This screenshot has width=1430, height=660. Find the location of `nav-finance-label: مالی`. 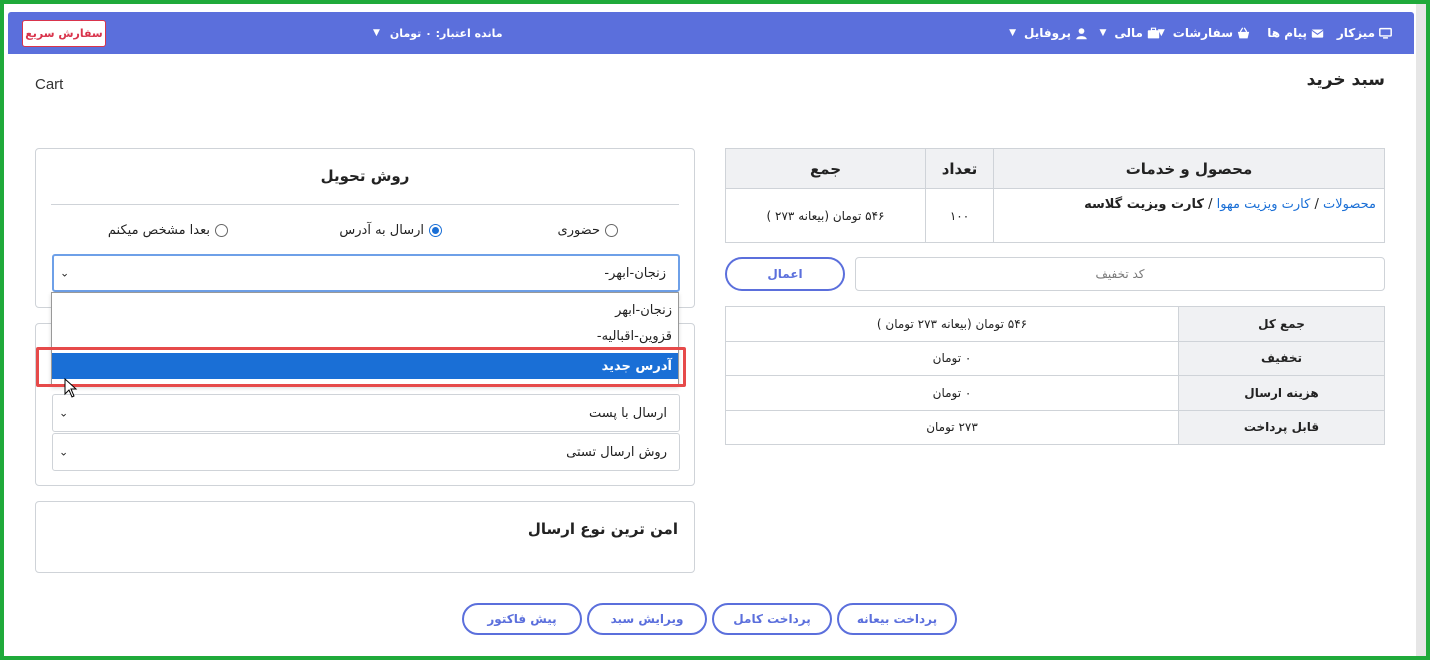

nav-finance-label: مالی is located at coordinates (1128, 33).